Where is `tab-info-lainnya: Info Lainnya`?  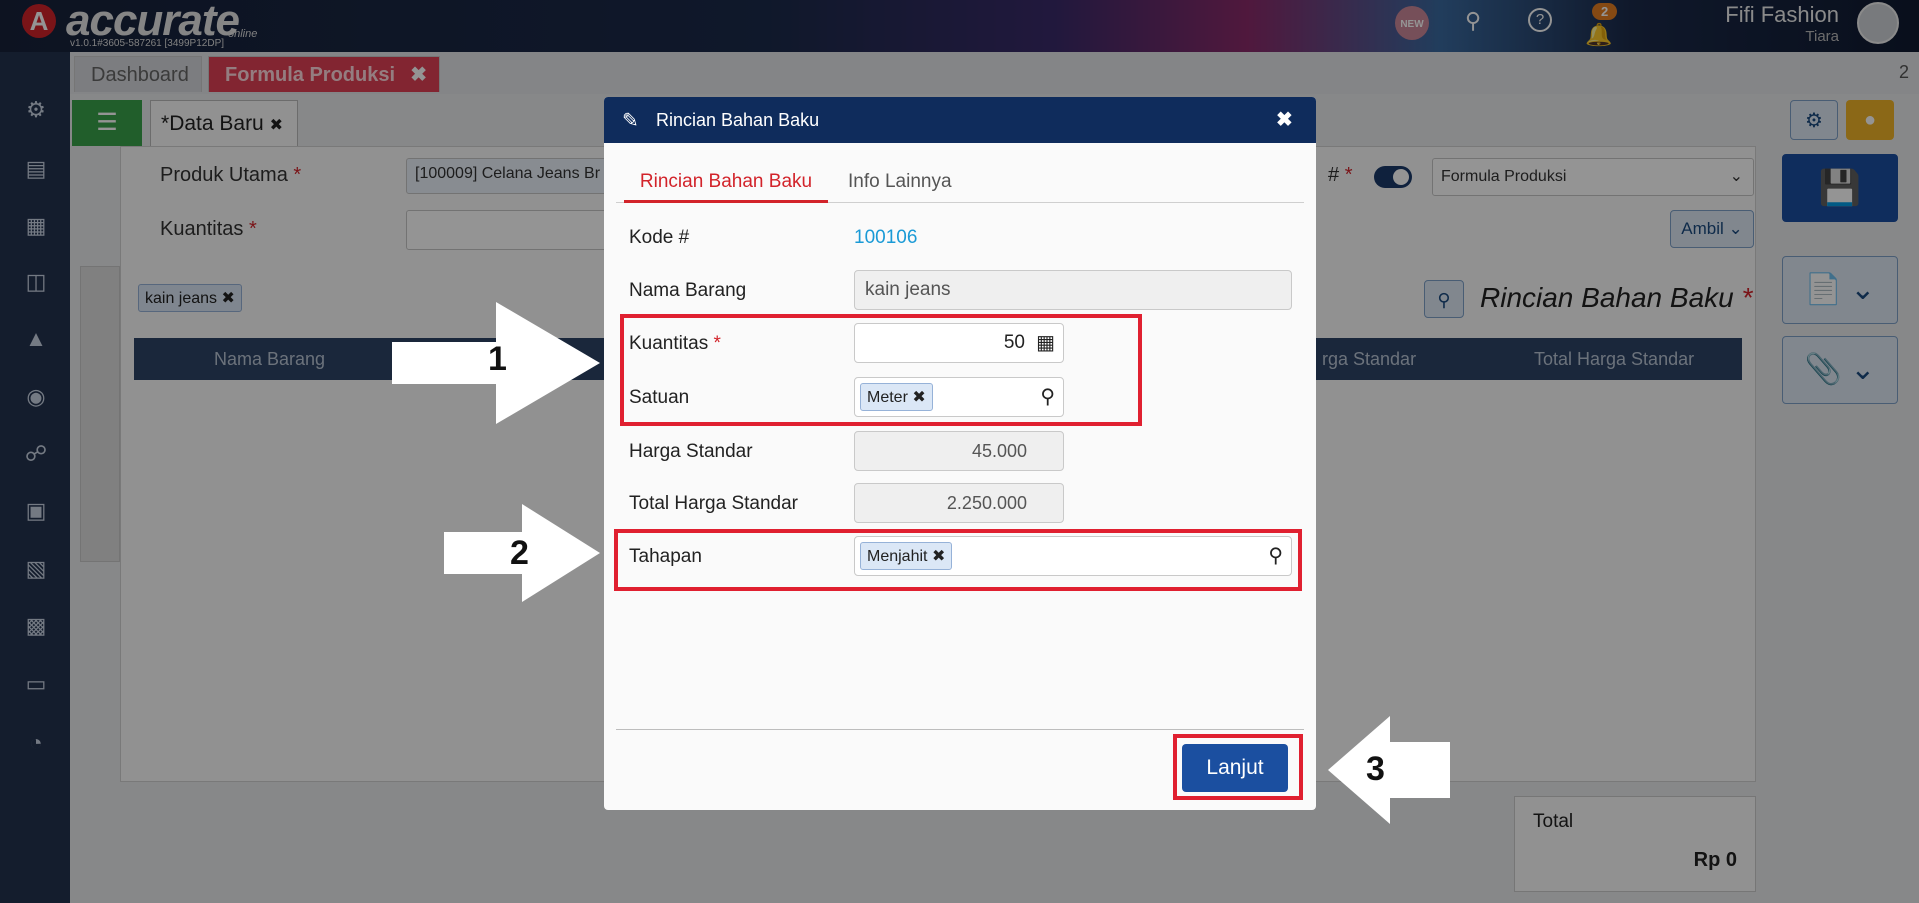 tab-info-lainnya: Info Lainnya is located at coordinates (900, 182).